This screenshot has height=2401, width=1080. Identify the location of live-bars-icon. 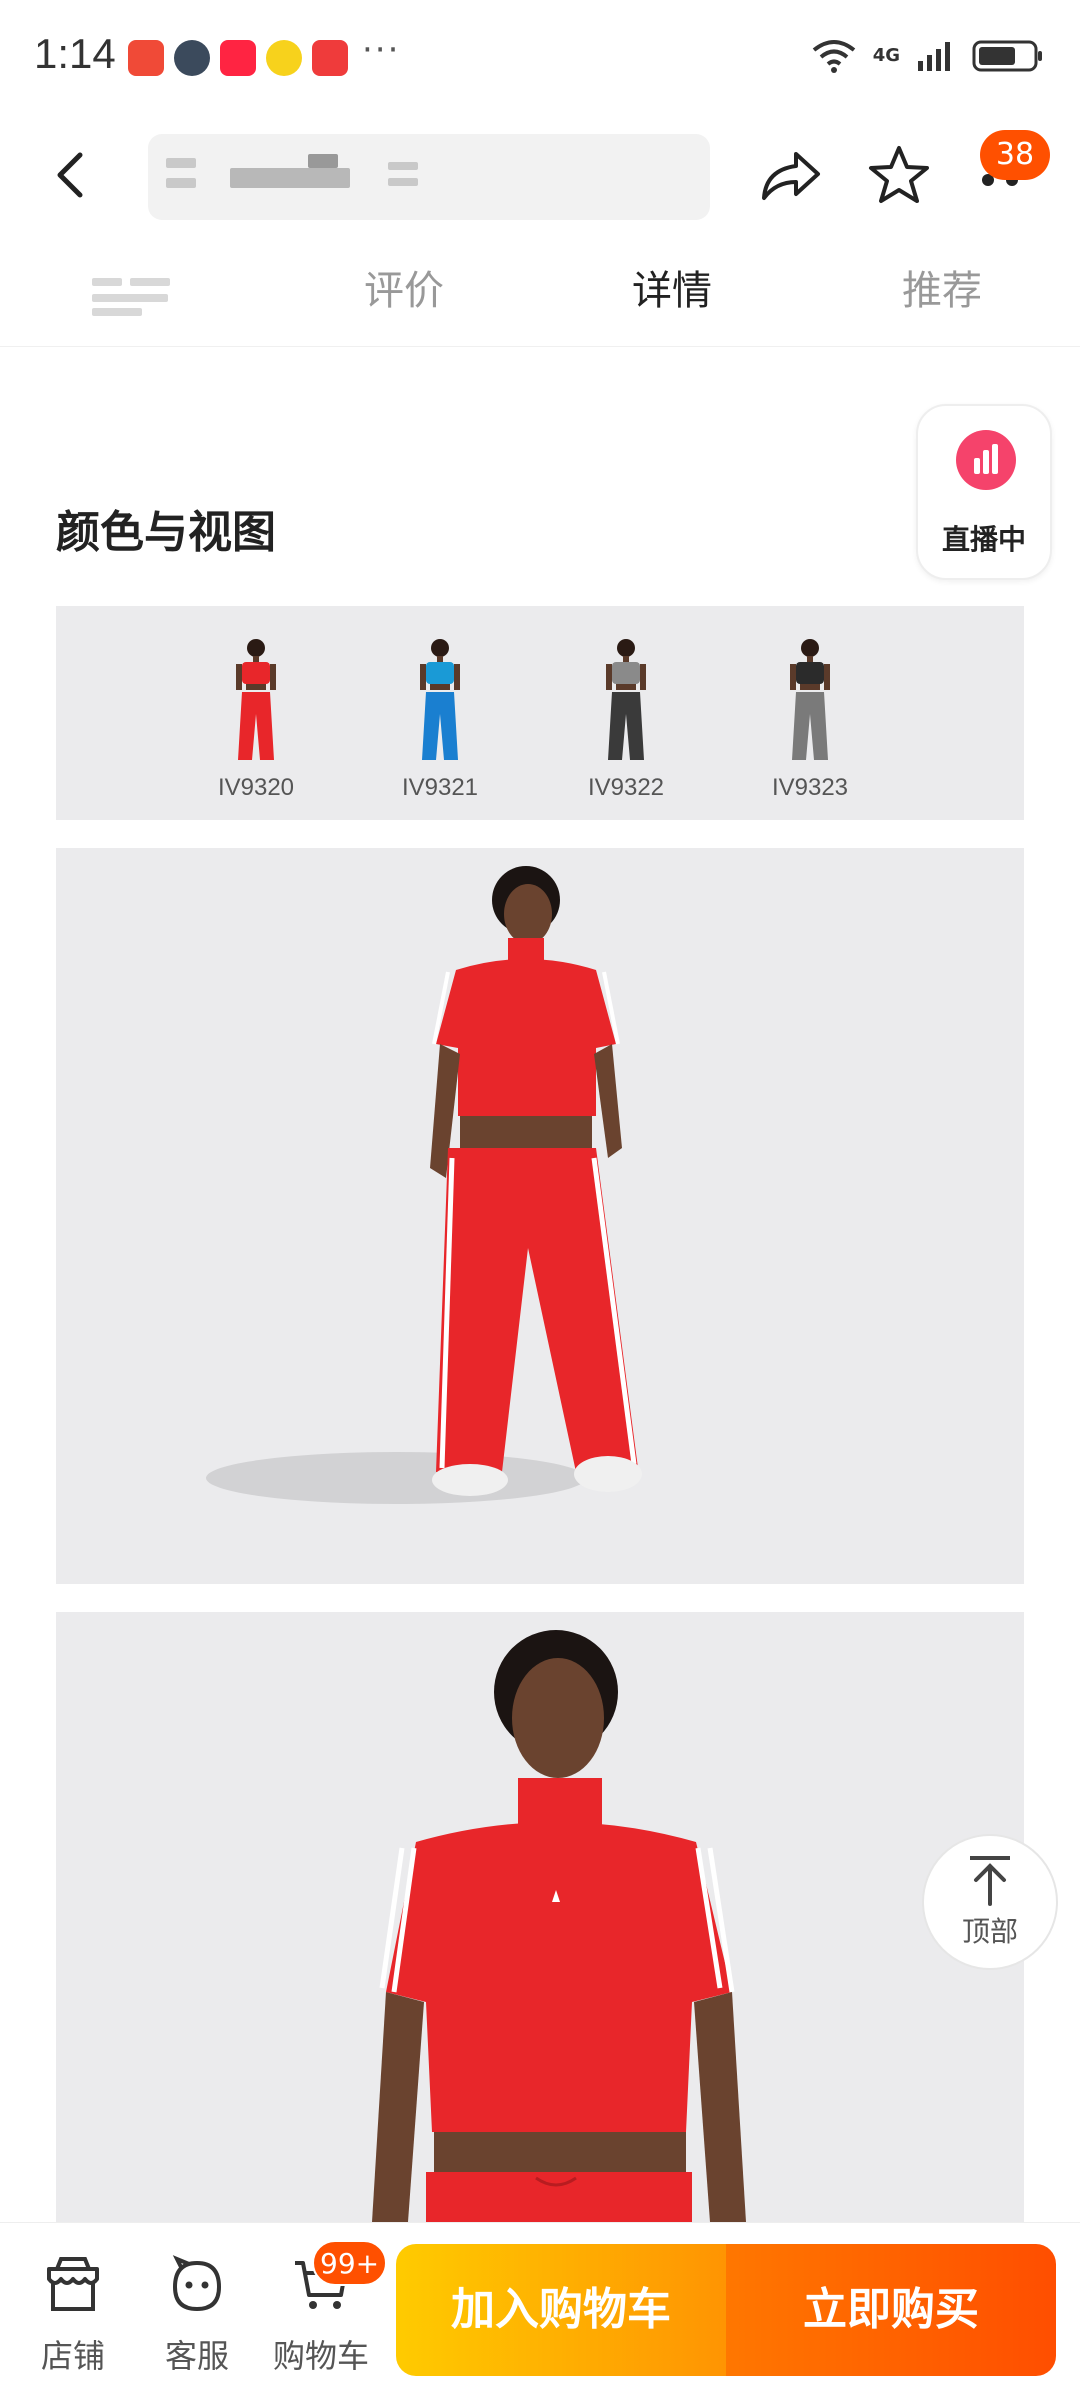
(986, 460).